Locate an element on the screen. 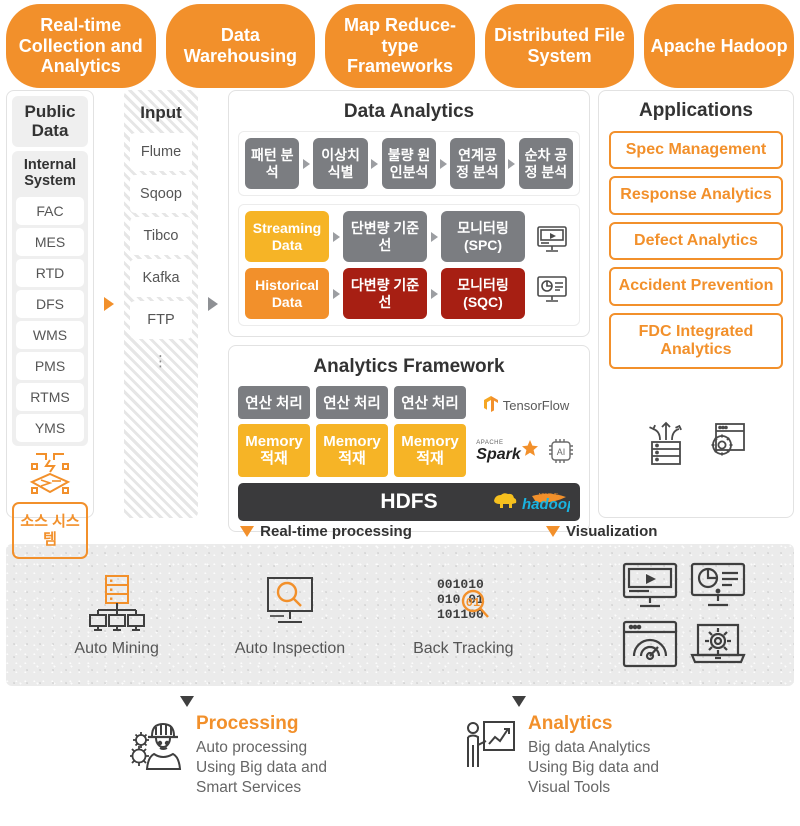 This screenshot has width=800, height=826. visualization-items is located at coordinates (684, 615).